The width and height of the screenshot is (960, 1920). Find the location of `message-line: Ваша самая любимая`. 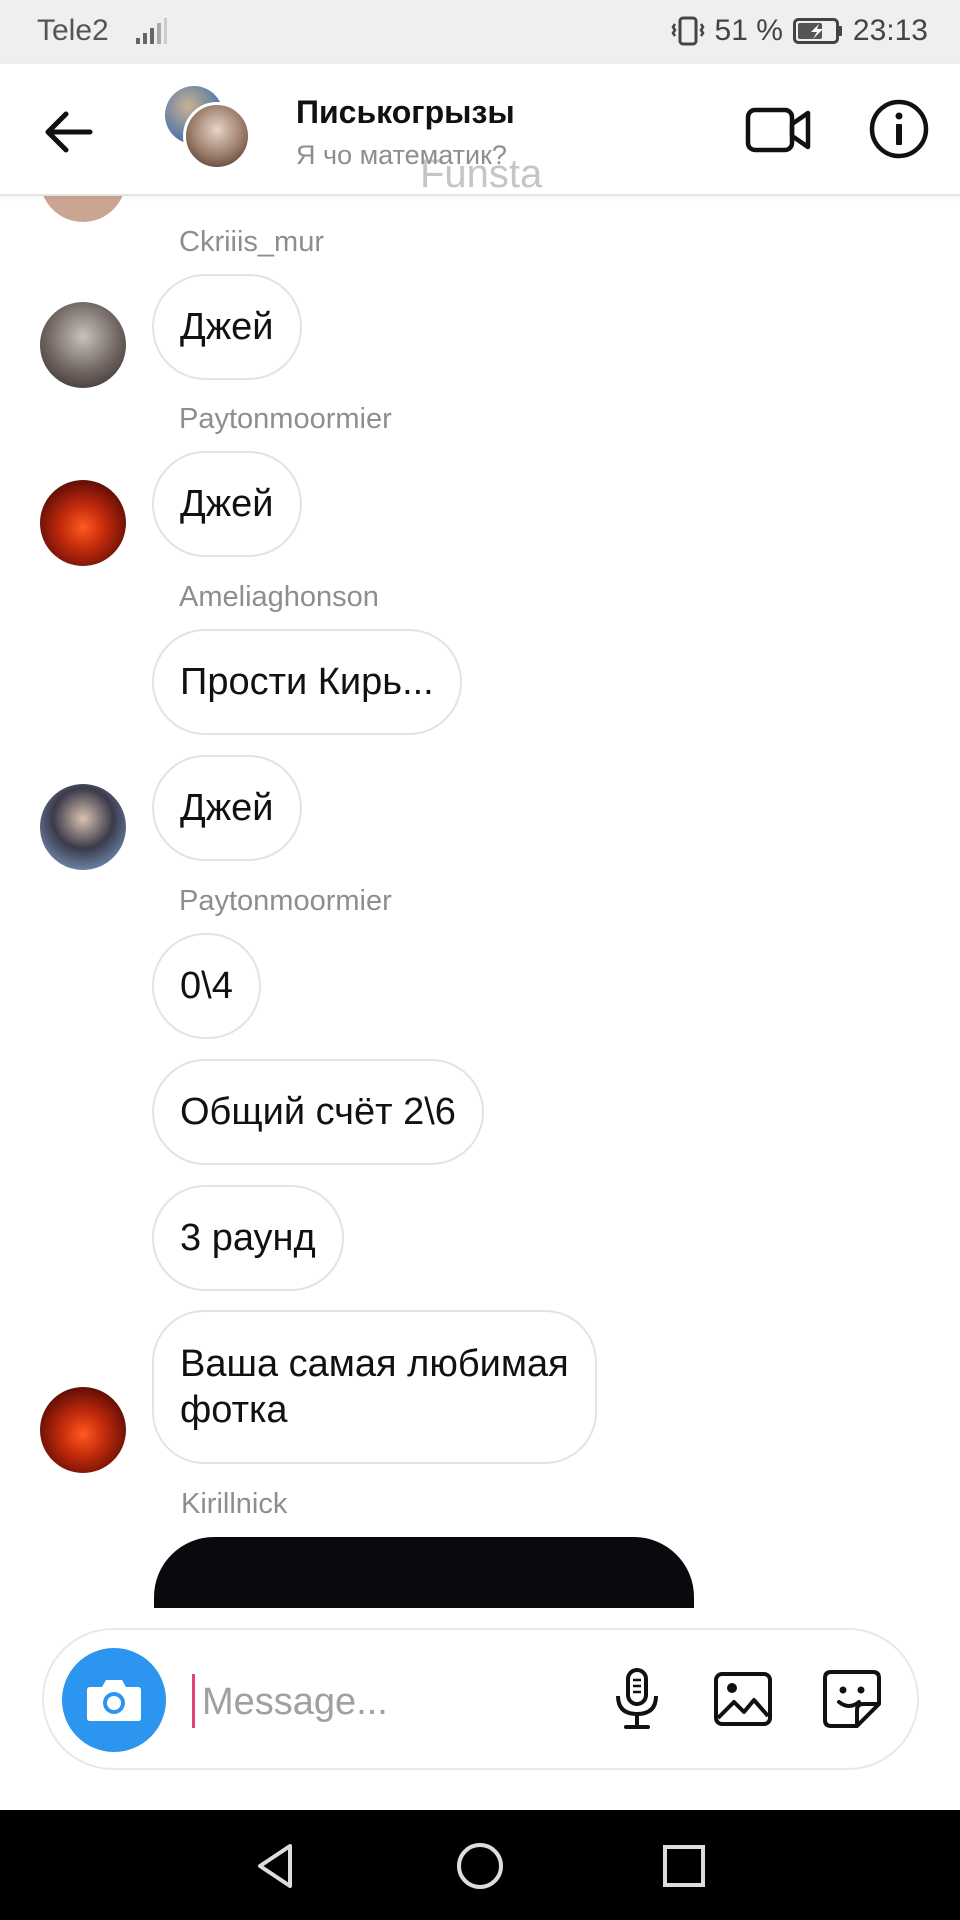

message-line: Ваша самая любимая is located at coordinates (374, 1364).